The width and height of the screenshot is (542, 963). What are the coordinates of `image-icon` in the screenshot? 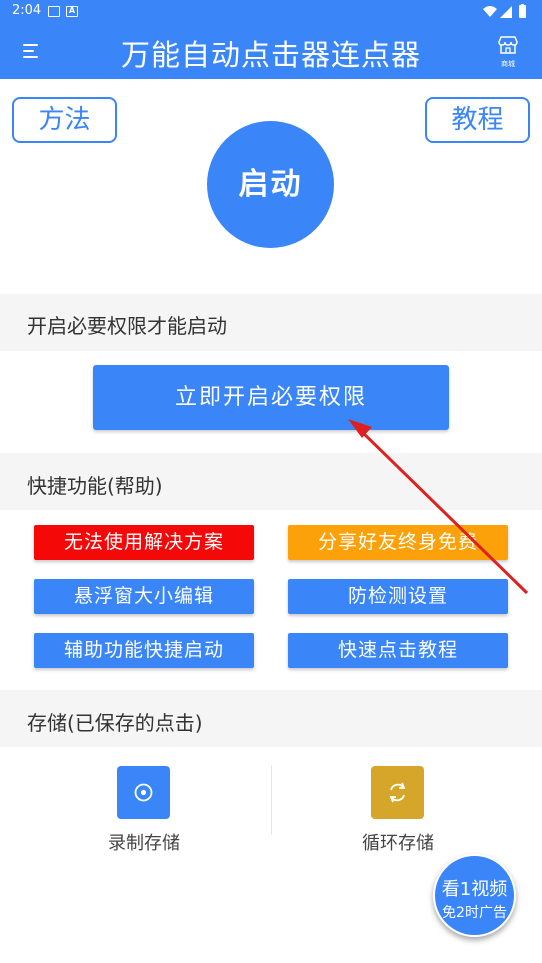 It's located at (54, 11).